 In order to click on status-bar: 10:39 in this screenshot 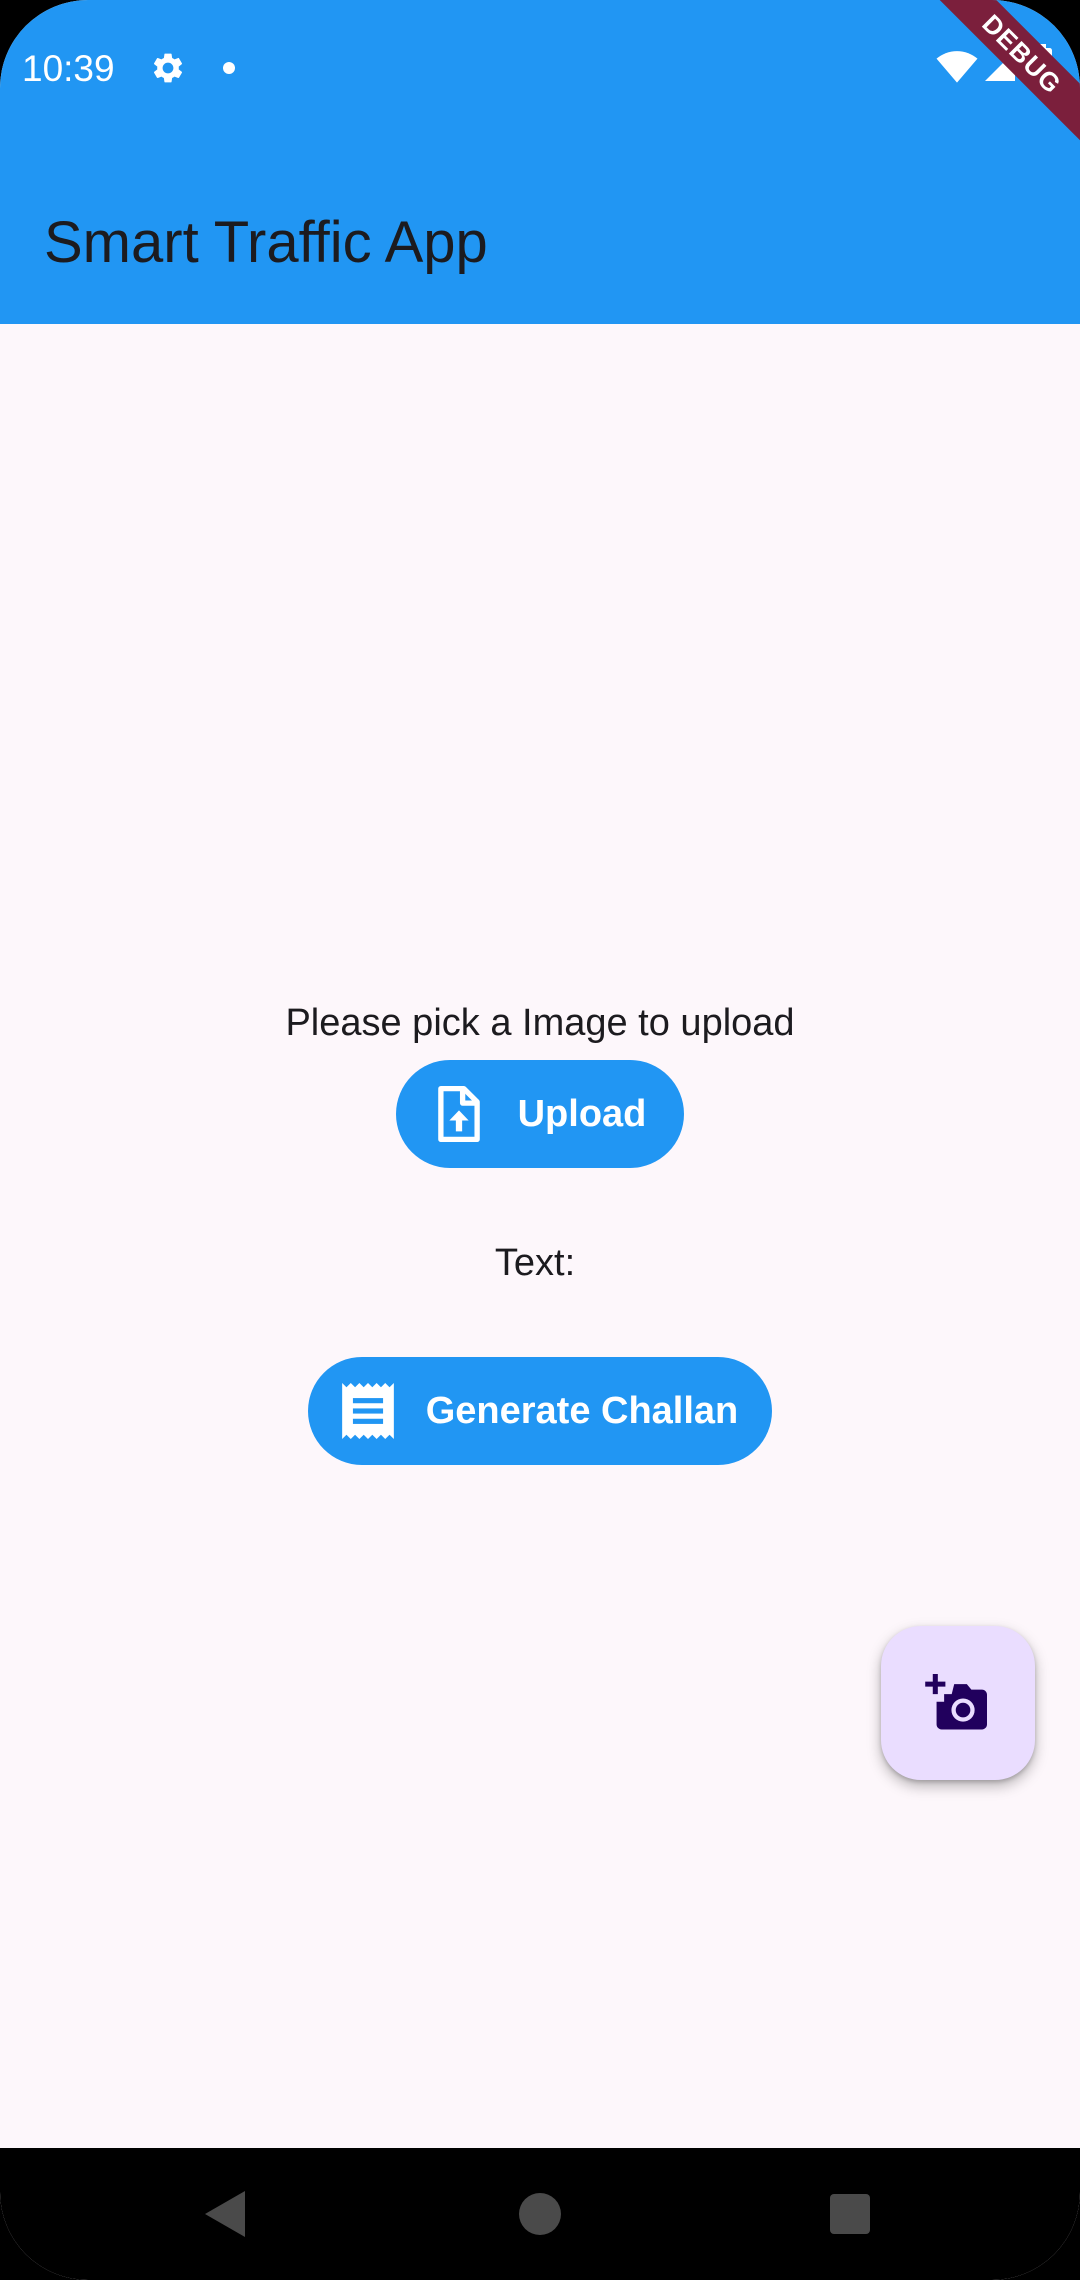, I will do `click(540, 67)`.